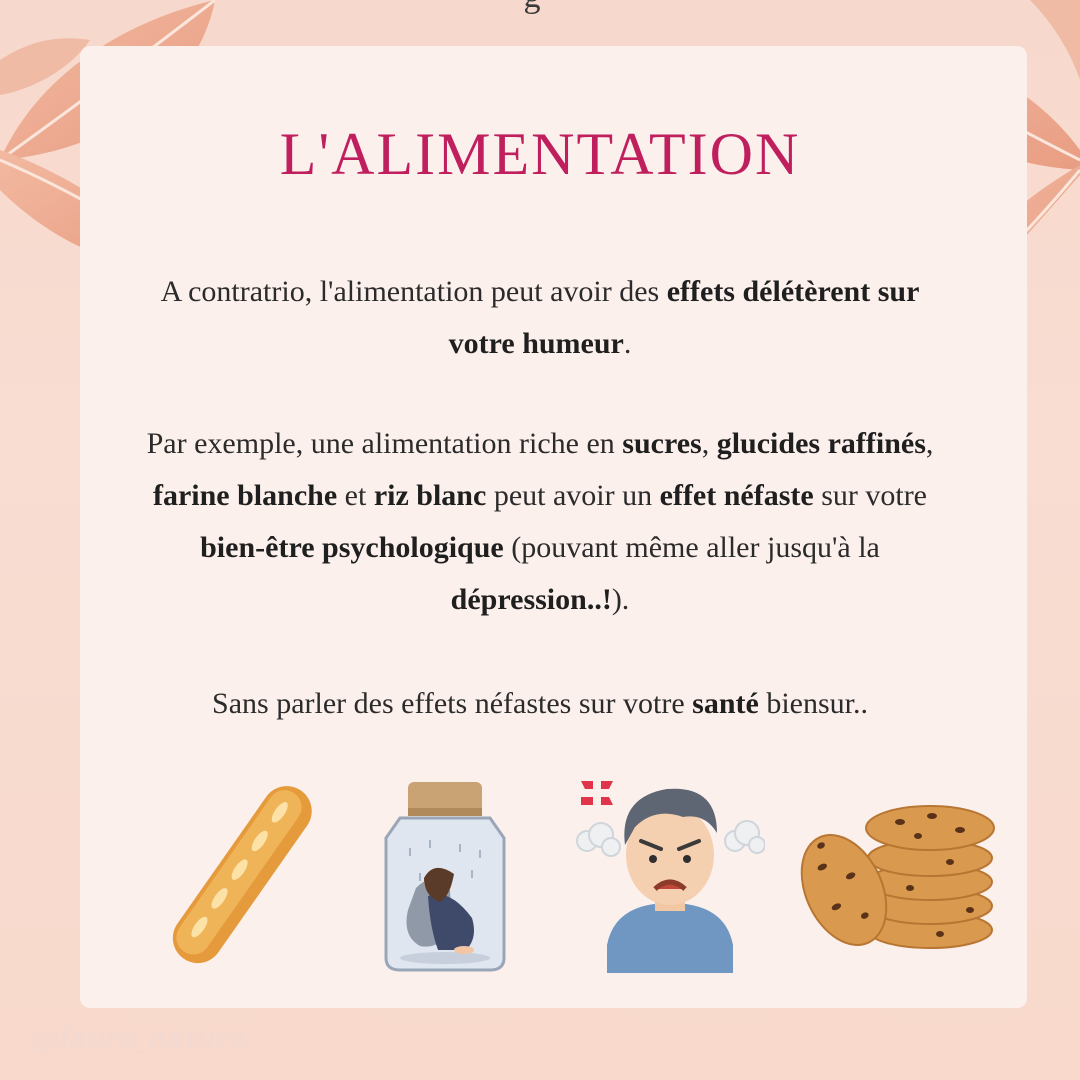 The width and height of the screenshot is (1080, 1080). Describe the element at coordinates (691, 547) in the screenshot. I see `body-text: (pouvant même aller jusqu'à la` at that location.